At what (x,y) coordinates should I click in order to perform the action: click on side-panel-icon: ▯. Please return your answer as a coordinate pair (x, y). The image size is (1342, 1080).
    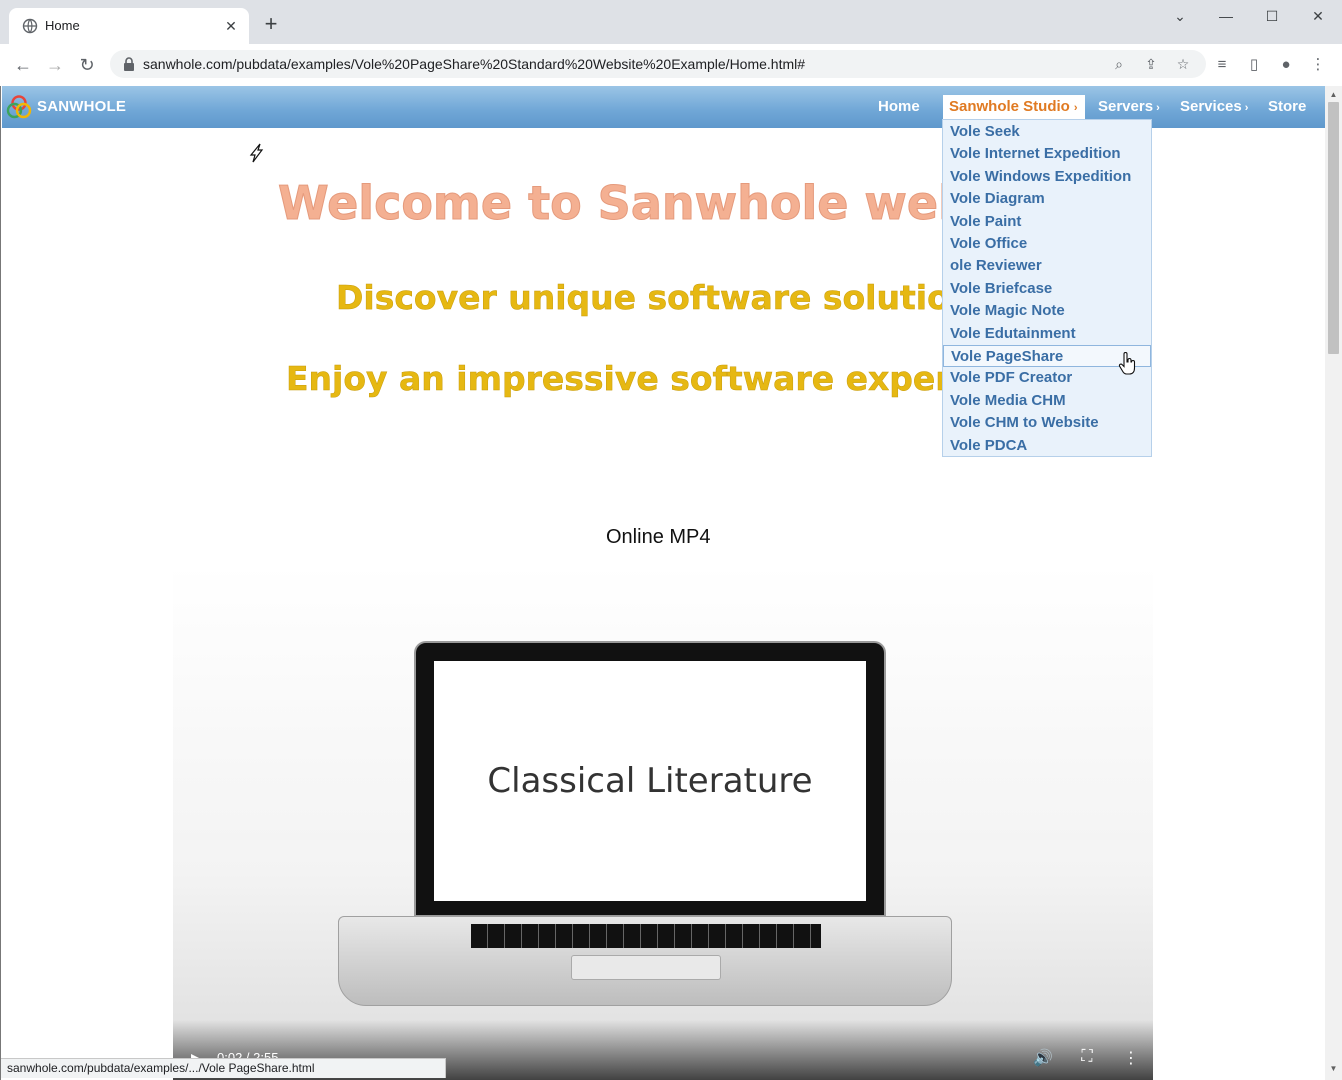
    Looking at the image, I should click on (1254, 65).